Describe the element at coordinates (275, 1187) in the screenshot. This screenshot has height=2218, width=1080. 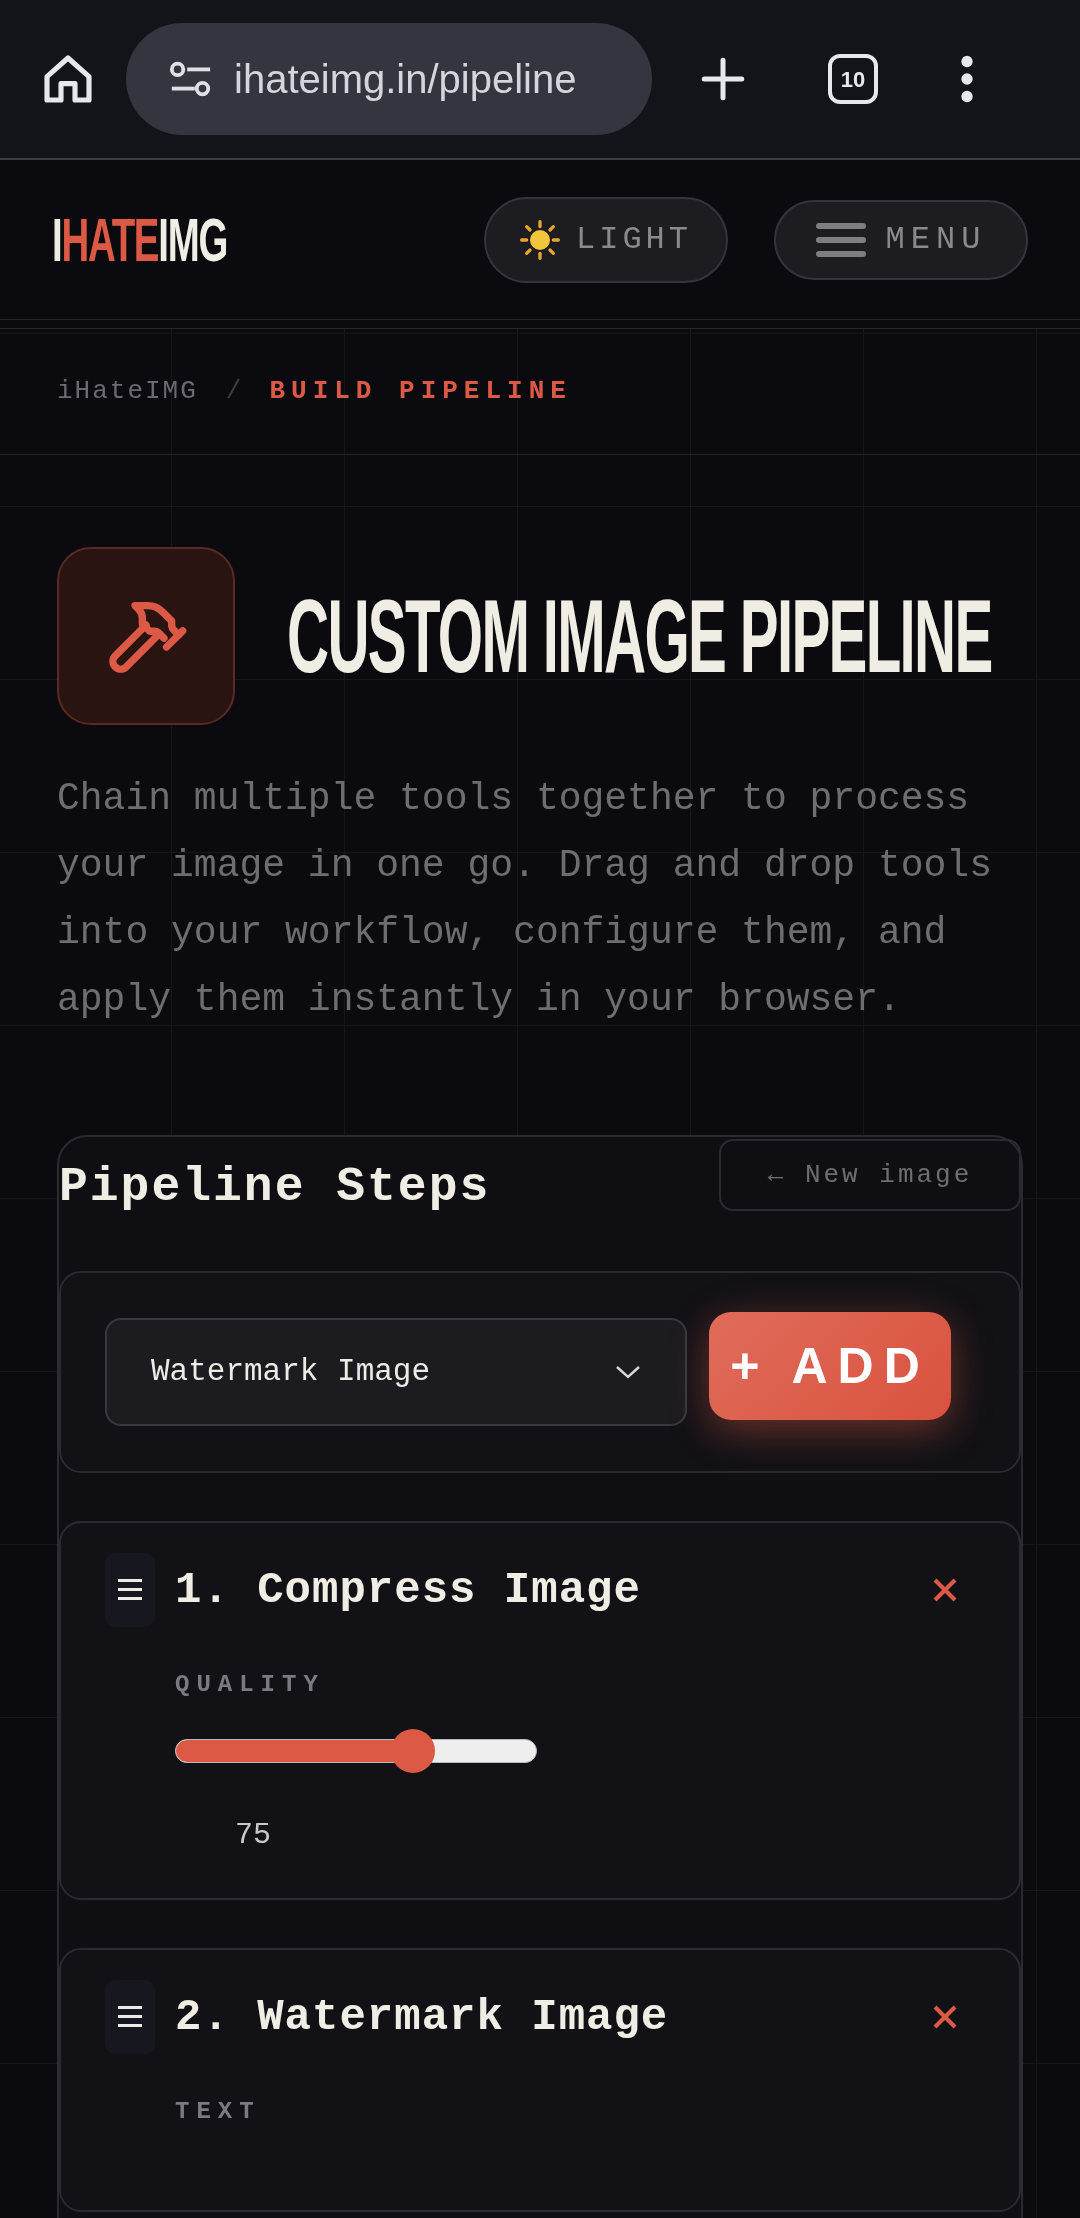
I see `section-title: Pipeline Steps` at that location.